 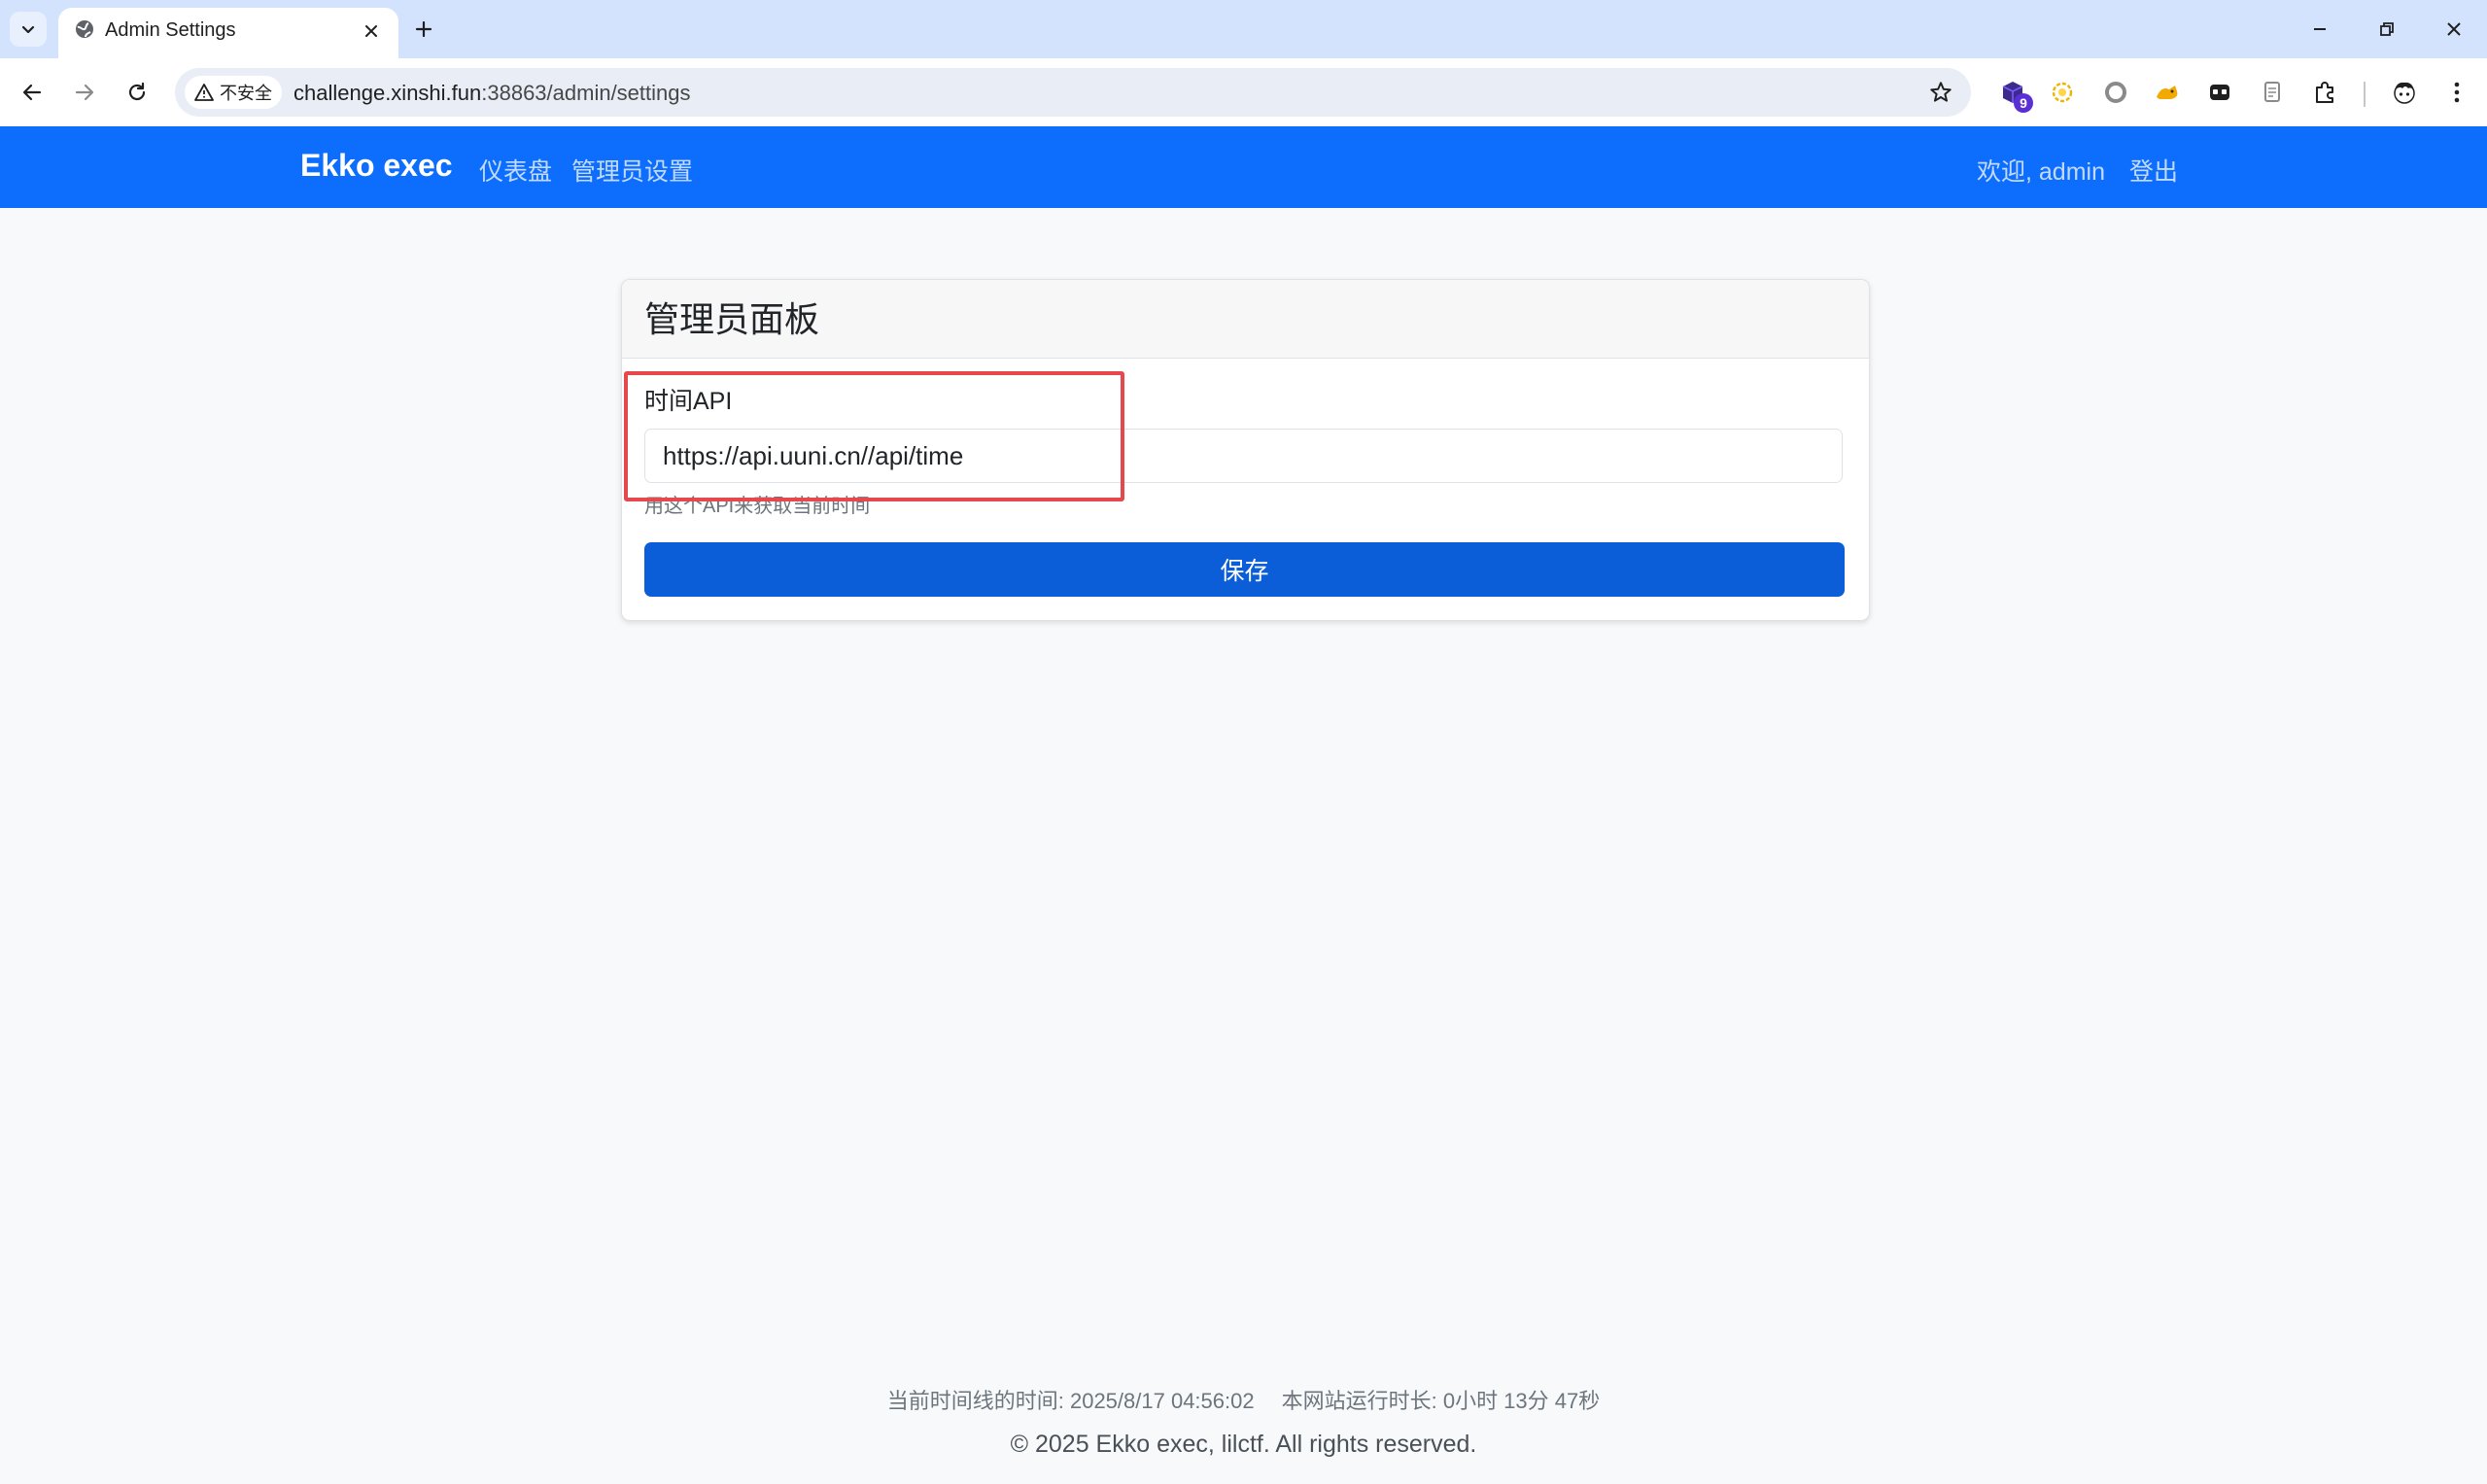 I want to click on restore-icon, so click(x=2387, y=29).